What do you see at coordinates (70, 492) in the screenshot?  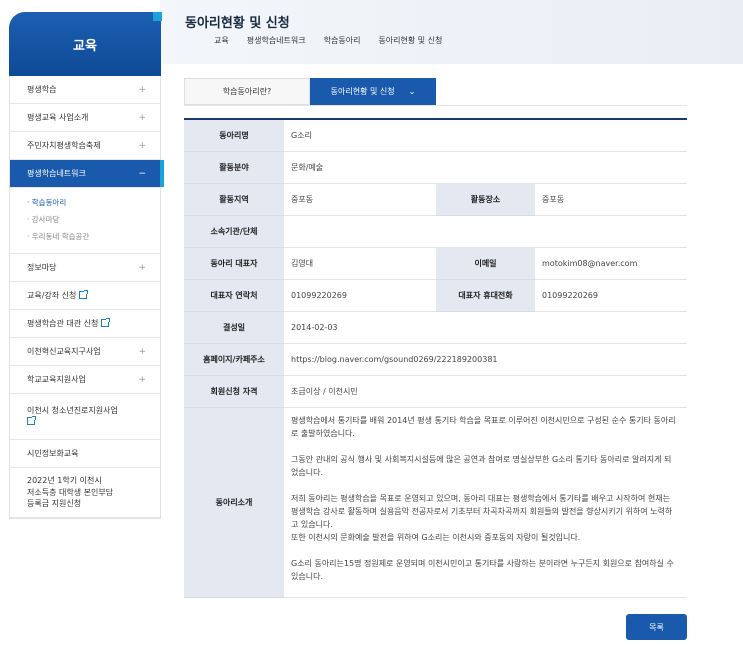 I see `sidebar-item-label-line2: 저소득층 대학생 본인부담` at bounding box center [70, 492].